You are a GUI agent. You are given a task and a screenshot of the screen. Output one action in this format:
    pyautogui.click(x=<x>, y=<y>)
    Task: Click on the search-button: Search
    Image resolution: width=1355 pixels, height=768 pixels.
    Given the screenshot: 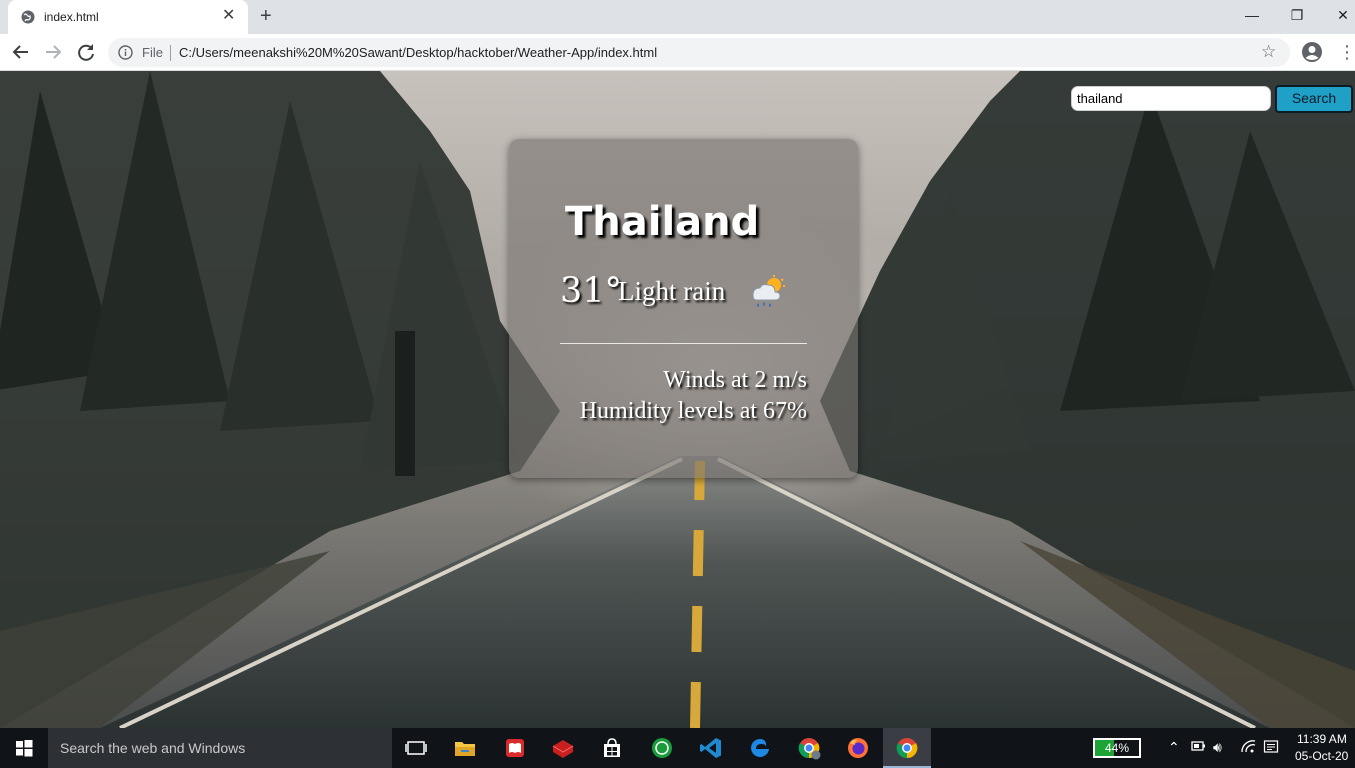 What is the action you would take?
    pyautogui.click(x=1314, y=99)
    